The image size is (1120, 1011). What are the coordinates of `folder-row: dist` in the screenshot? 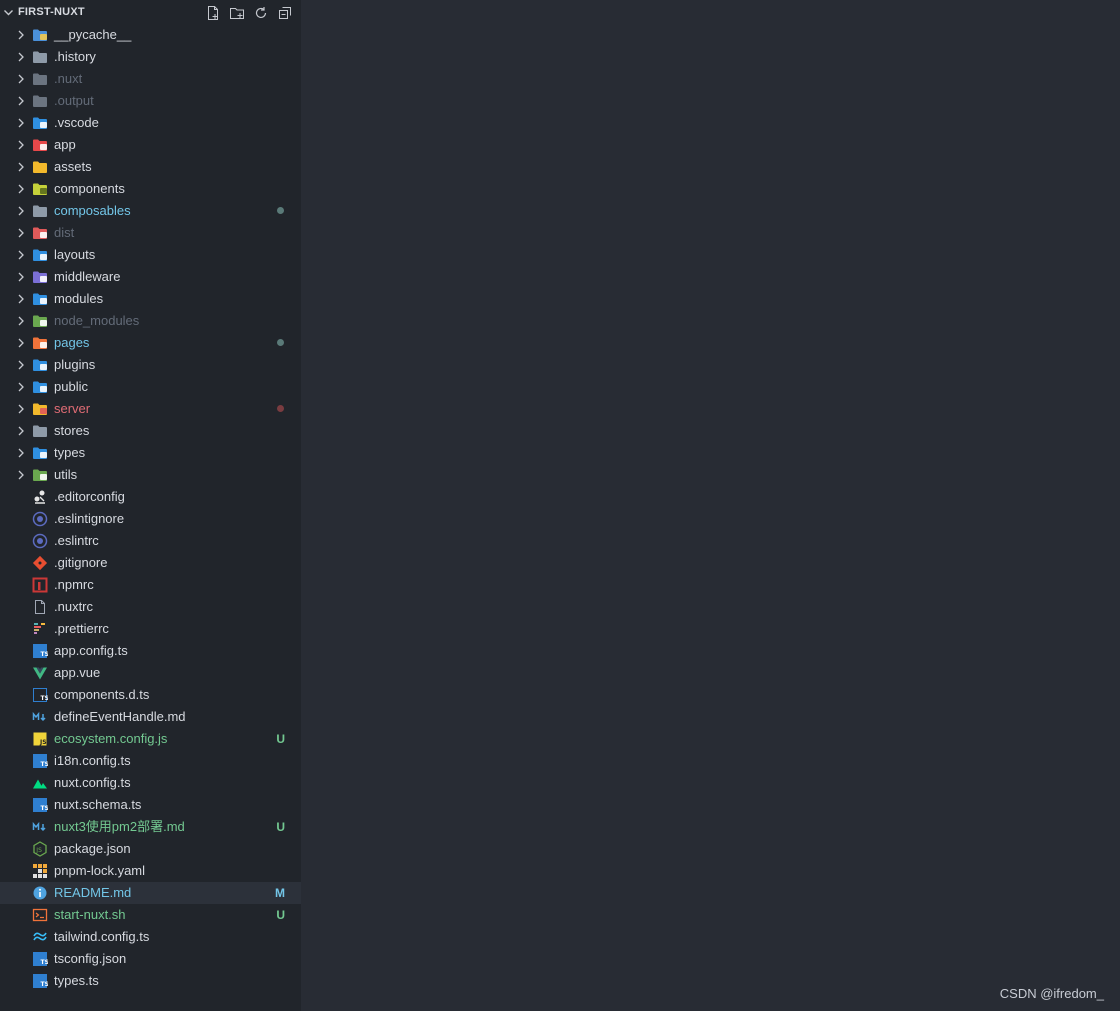 It's located at (150, 233).